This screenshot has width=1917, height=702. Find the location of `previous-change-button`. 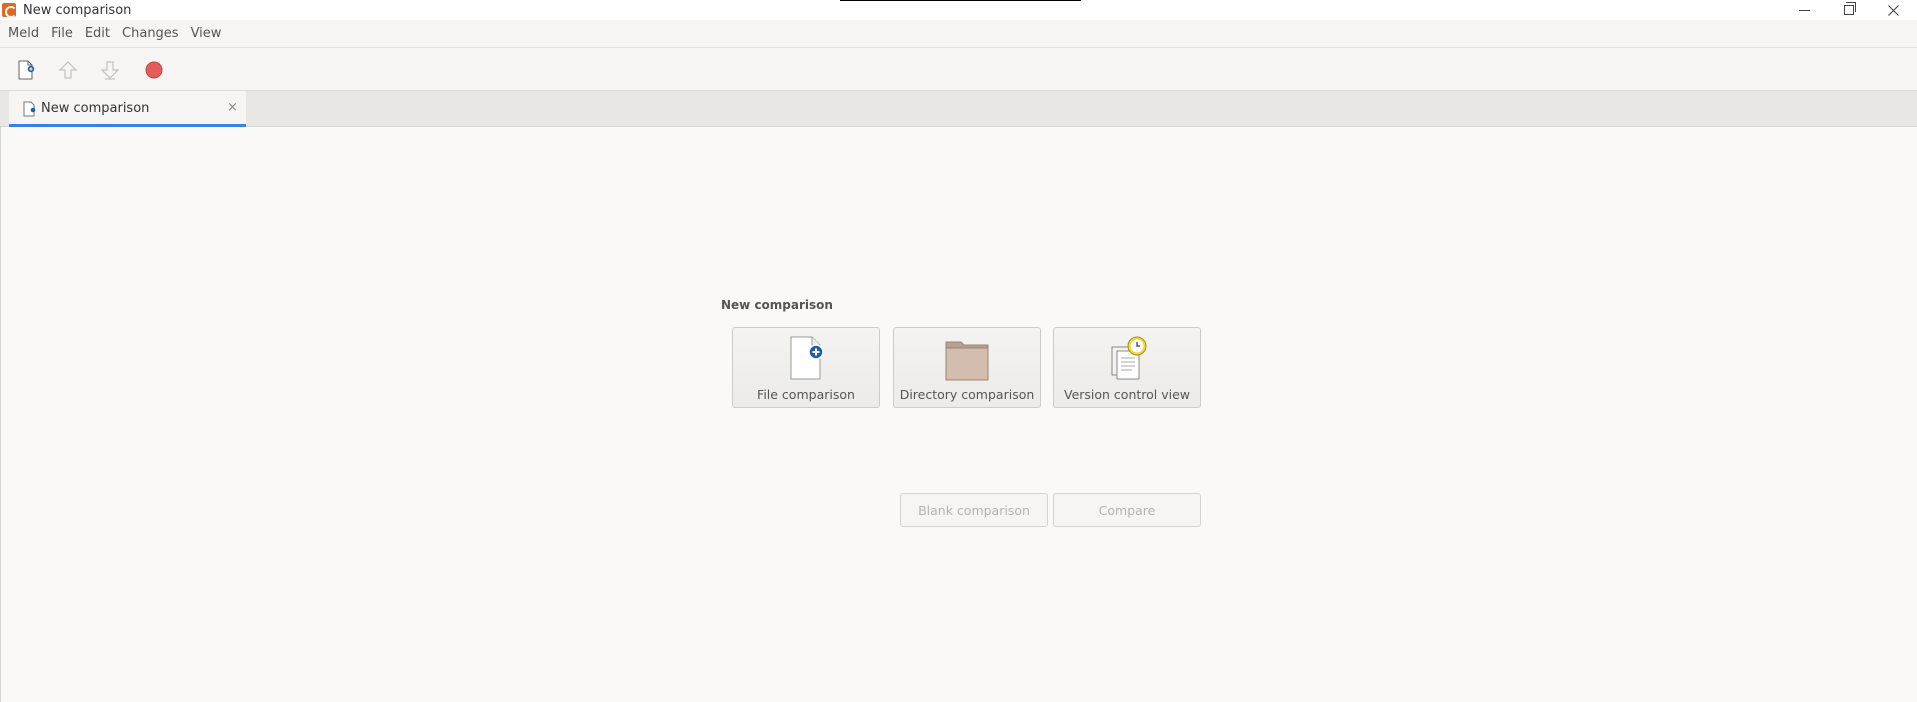

previous-change-button is located at coordinates (68, 70).